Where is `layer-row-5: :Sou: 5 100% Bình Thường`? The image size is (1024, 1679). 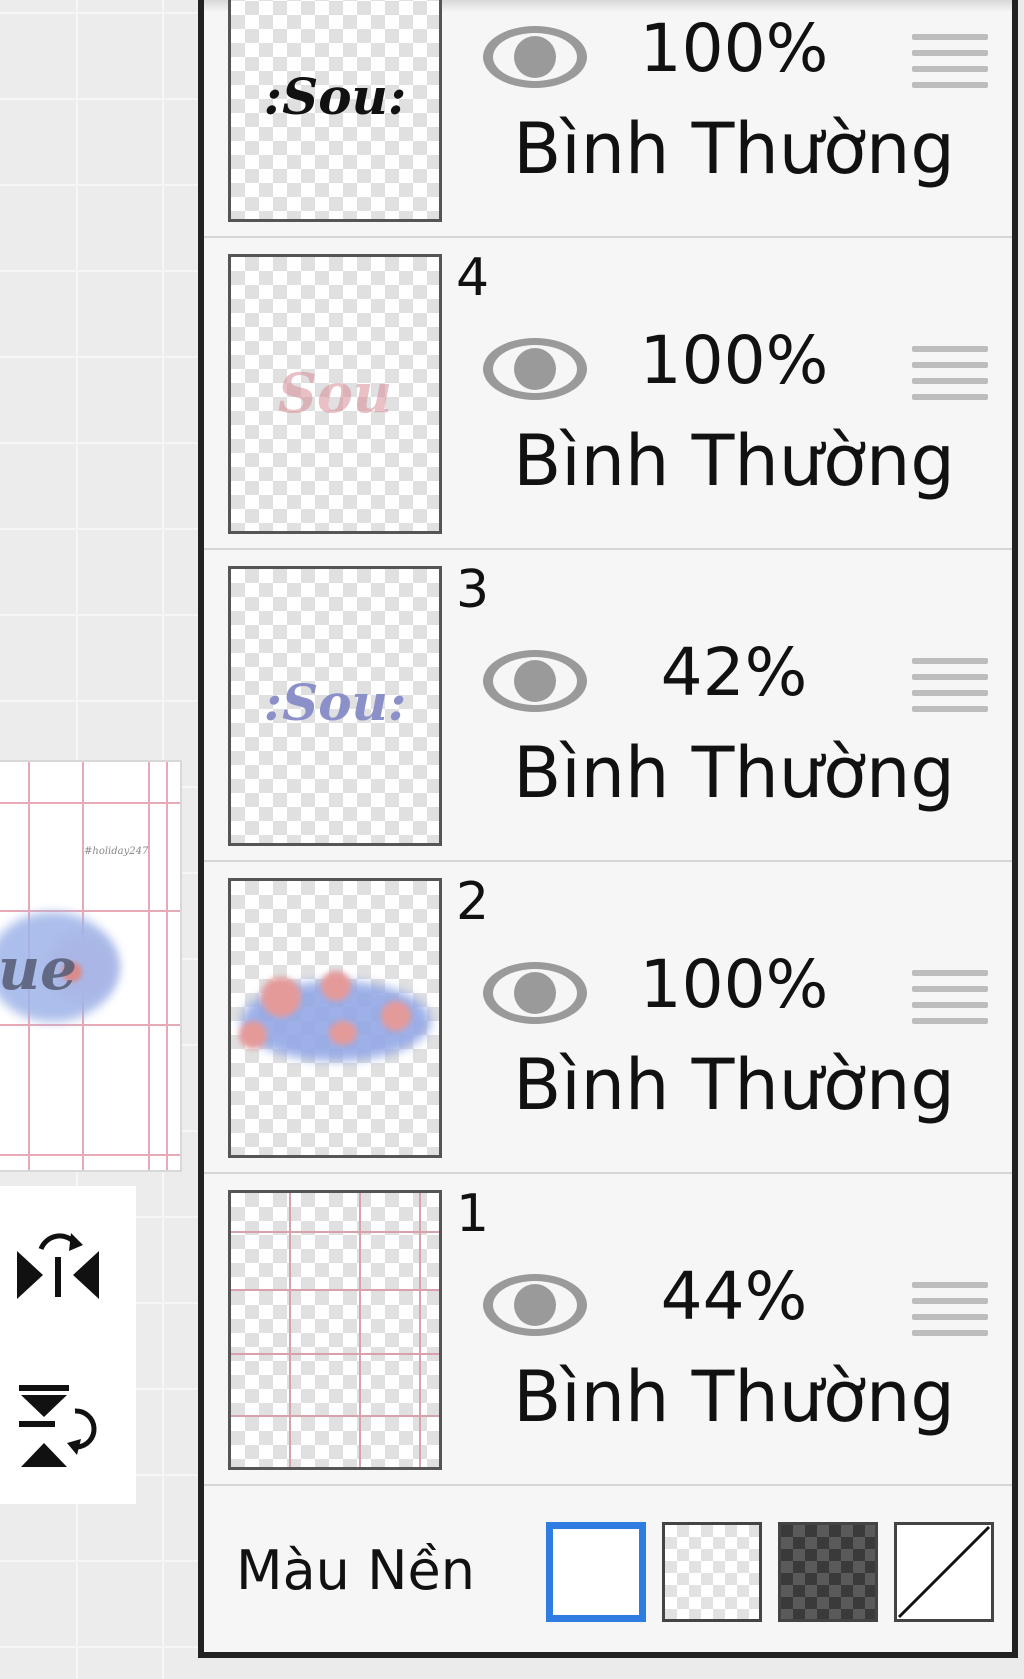 layer-row-5: :Sou: 5 100% Bình Thường is located at coordinates (608, 119).